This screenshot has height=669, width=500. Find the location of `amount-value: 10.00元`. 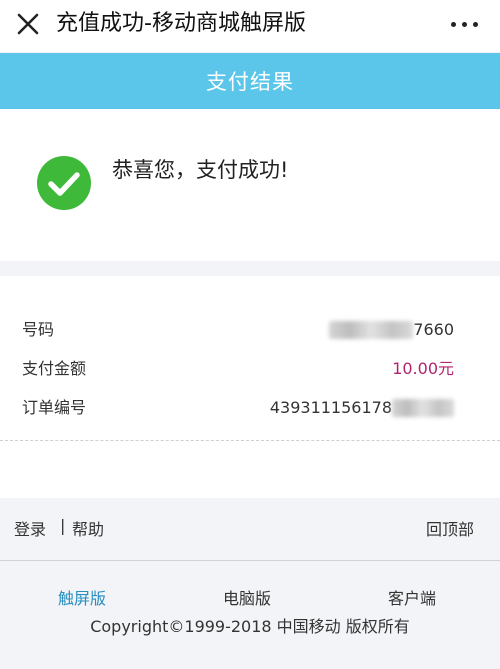

amount-value: 10.00元 is located at coordinates (423, 368).